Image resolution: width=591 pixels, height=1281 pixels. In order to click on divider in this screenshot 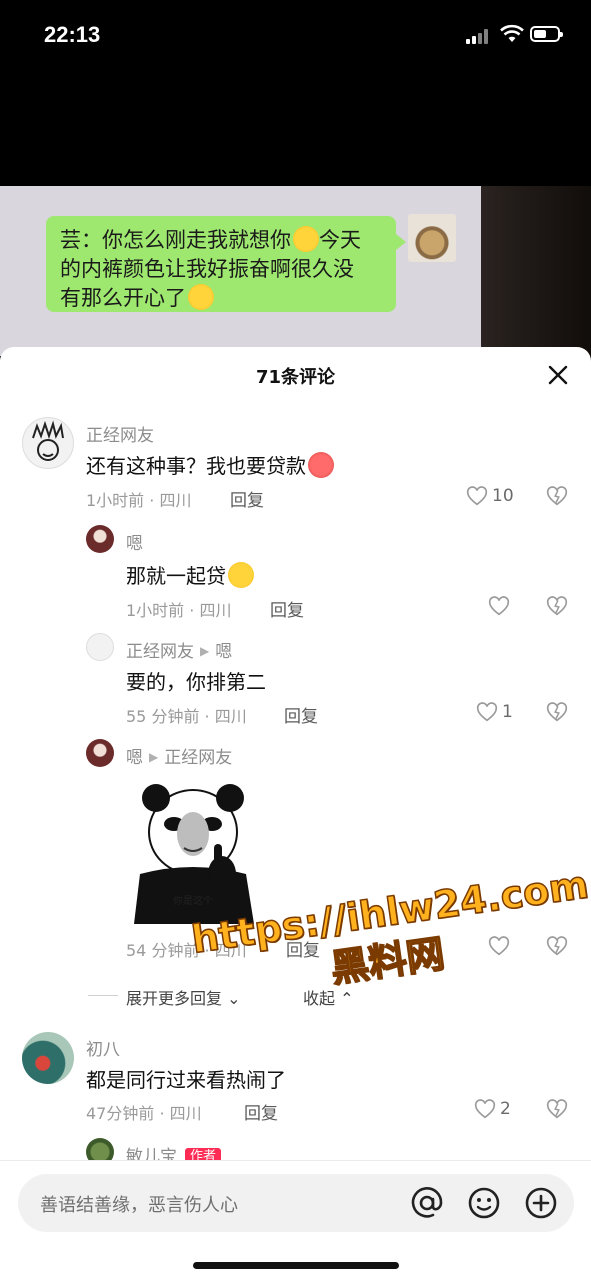, I will do `click(103, 995)`.